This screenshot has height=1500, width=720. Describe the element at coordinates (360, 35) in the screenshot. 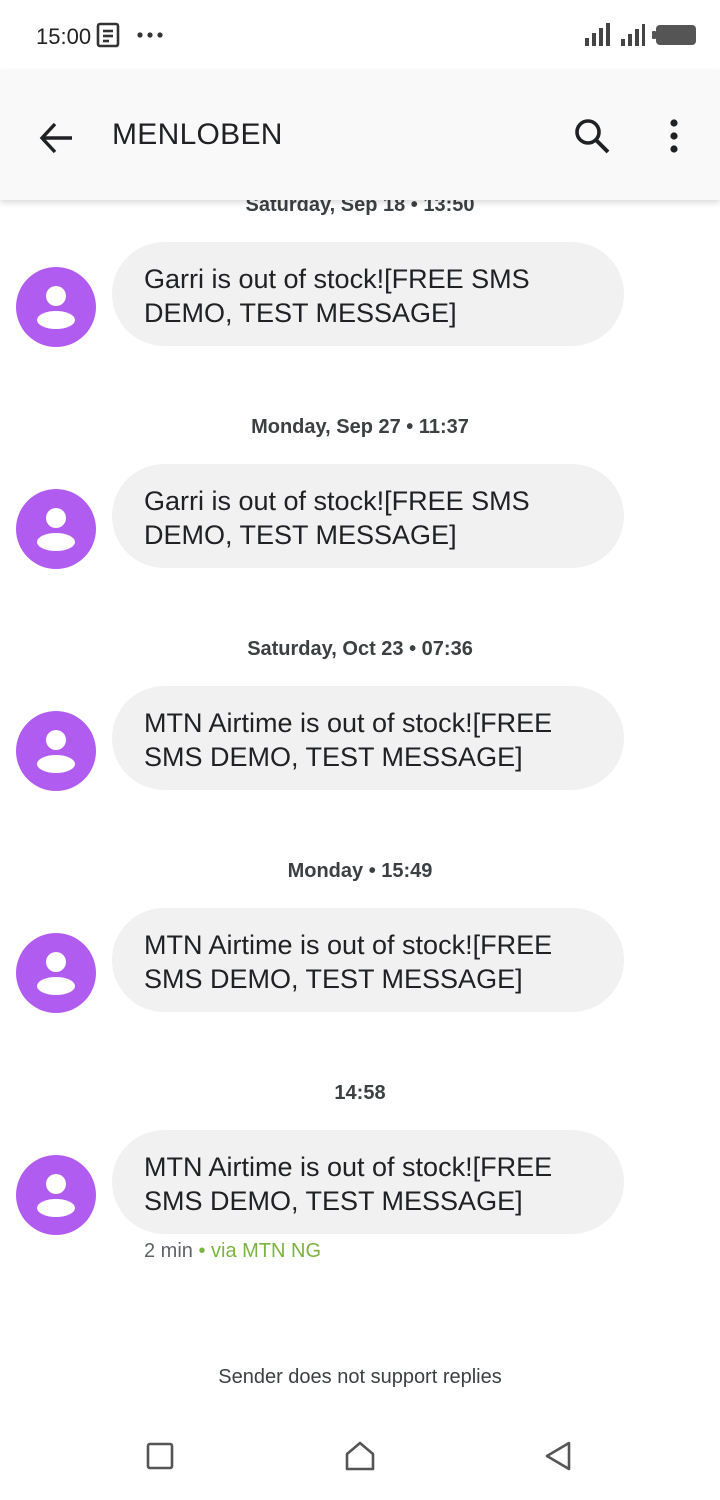

I see `status-bar: 15:00` at that location.